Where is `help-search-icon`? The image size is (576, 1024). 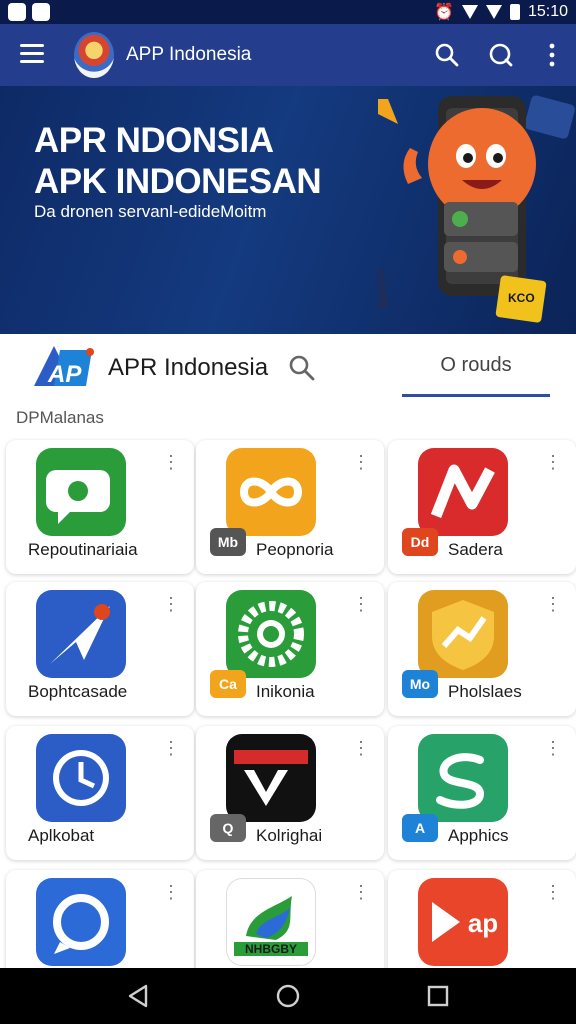
help-search-icon is located at coordinates (501, 55).